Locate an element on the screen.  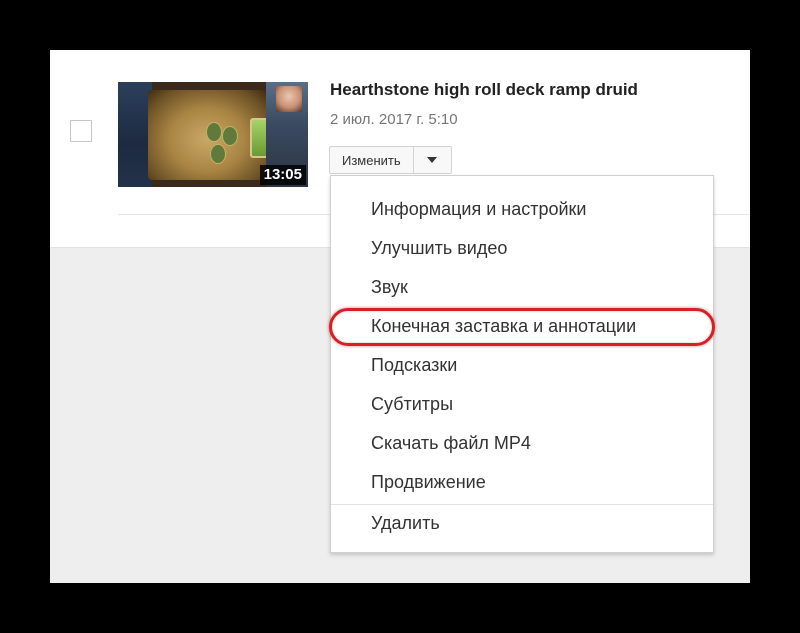
edit-button-group: Изменить is located at coordinates (390, 160).